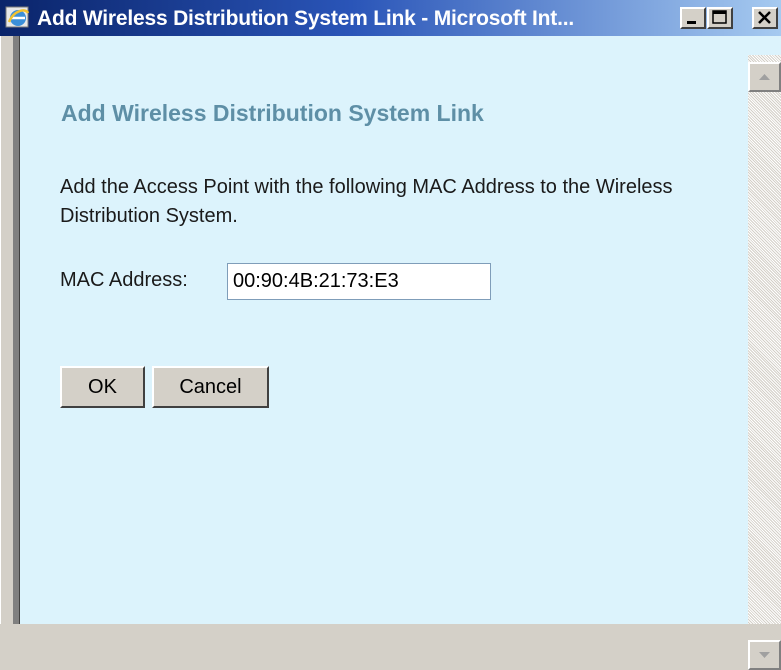 The width and height of the screenshot is (781, 670). I want to click on mac-address-label: MAC Address:, so click(124, 280).